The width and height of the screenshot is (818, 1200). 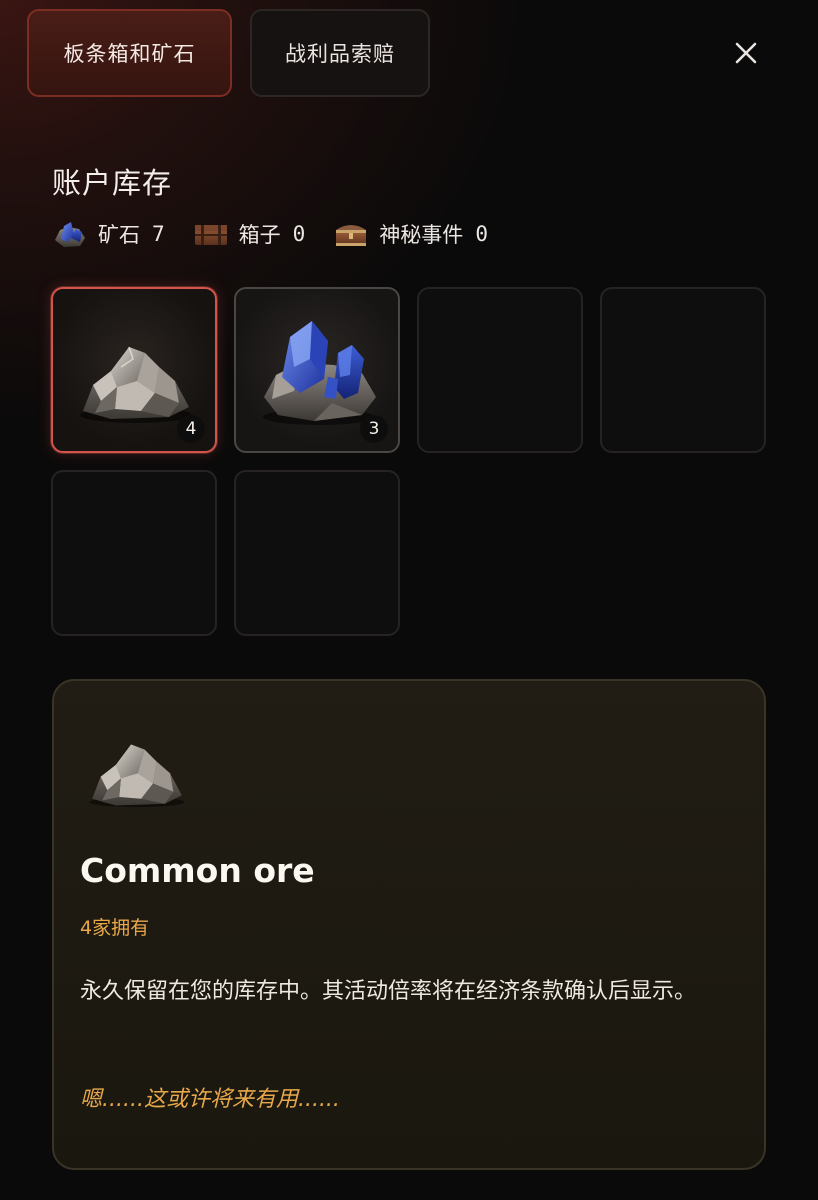 I want to click on stat-boxes: 箱子 0, so click(x=249, y=234).